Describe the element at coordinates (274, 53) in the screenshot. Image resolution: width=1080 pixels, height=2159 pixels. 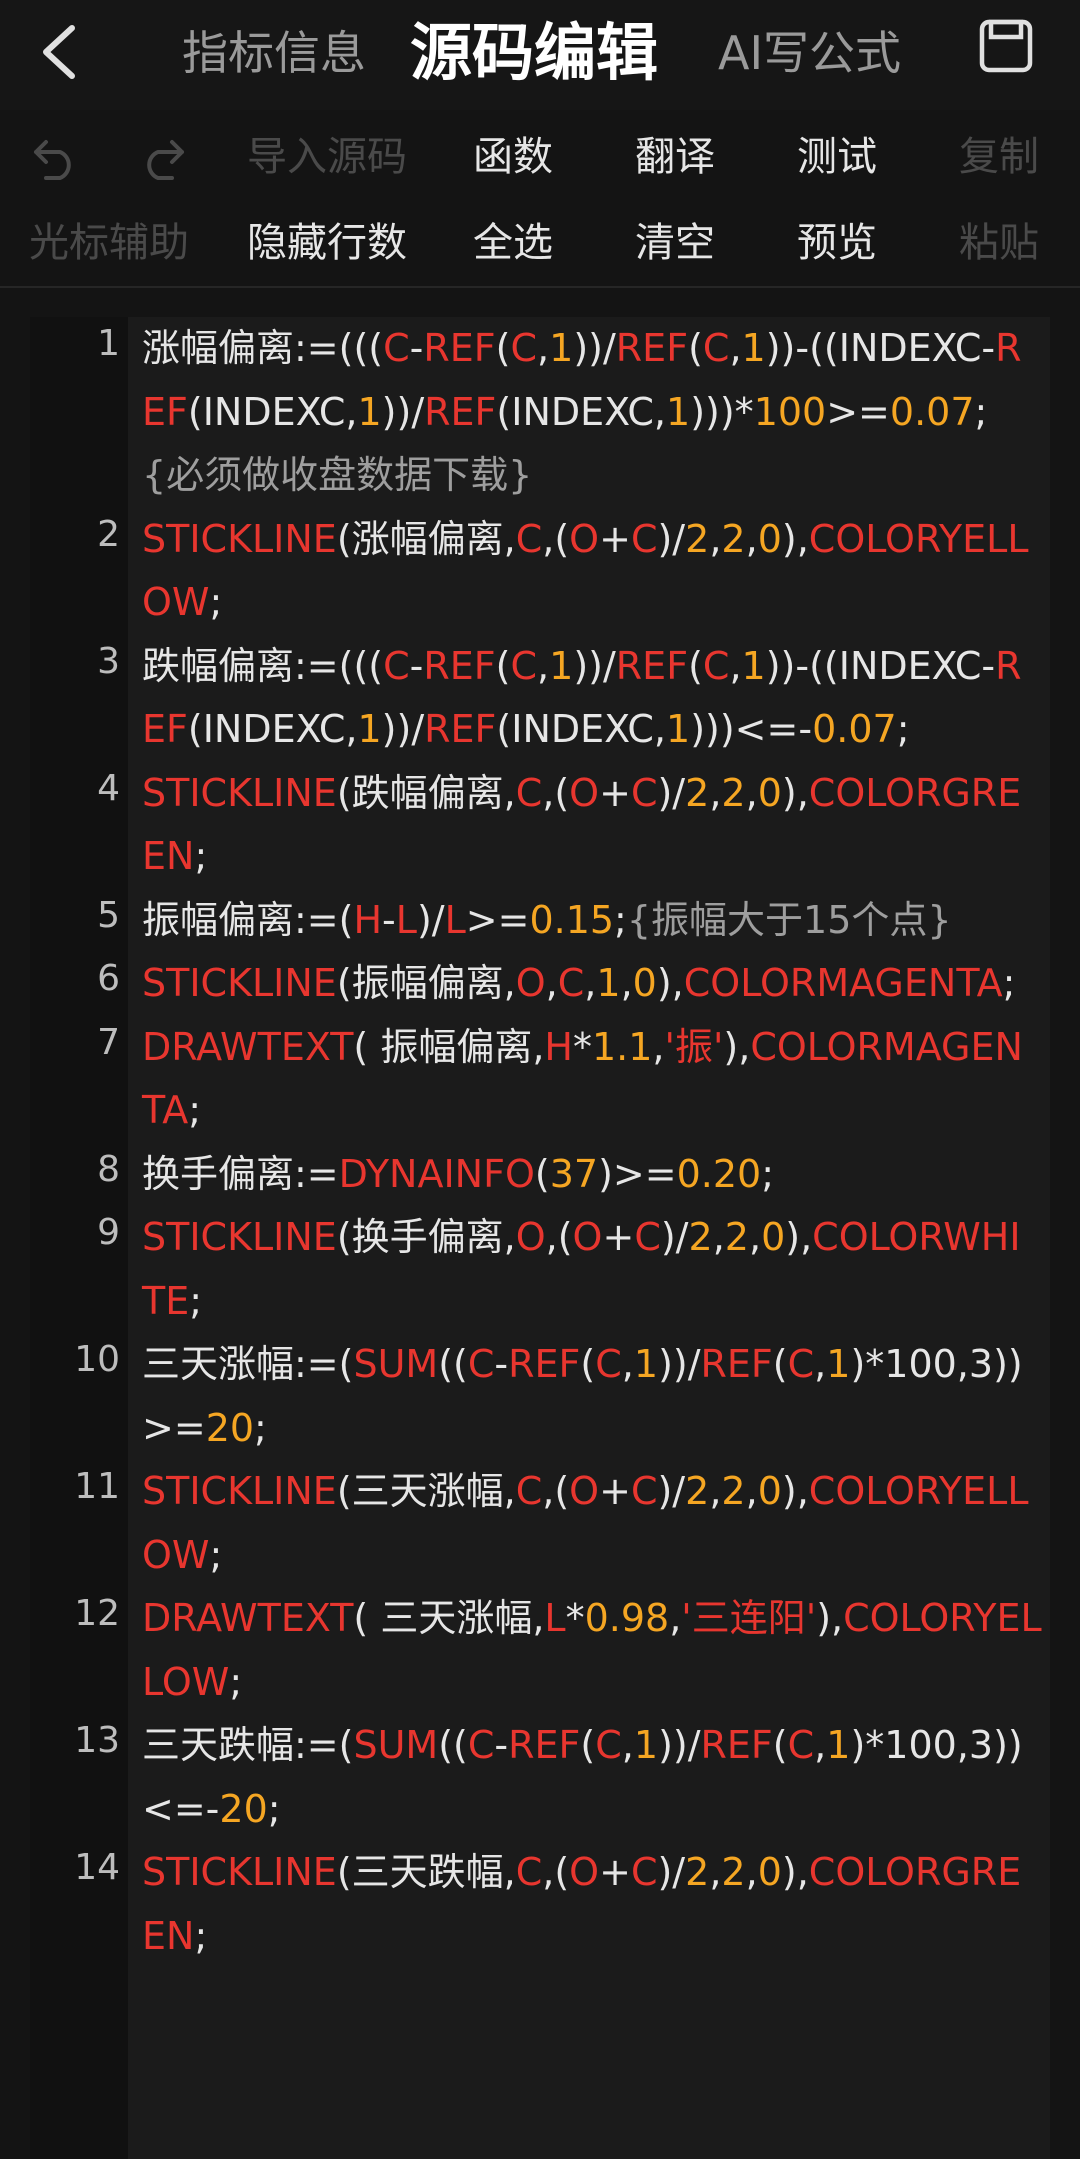
I see `tab-indicator-info: 指标信息` at that location.